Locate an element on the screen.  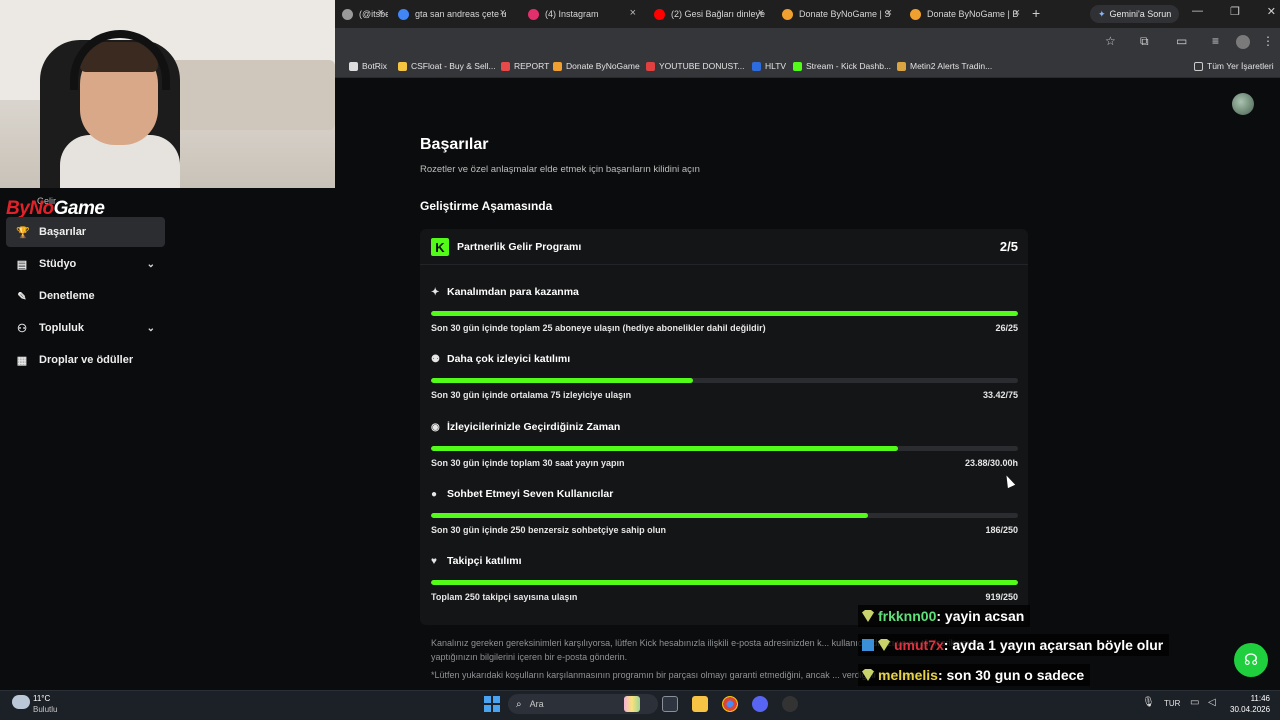
obs-icon is located at coordinates (790, 704).